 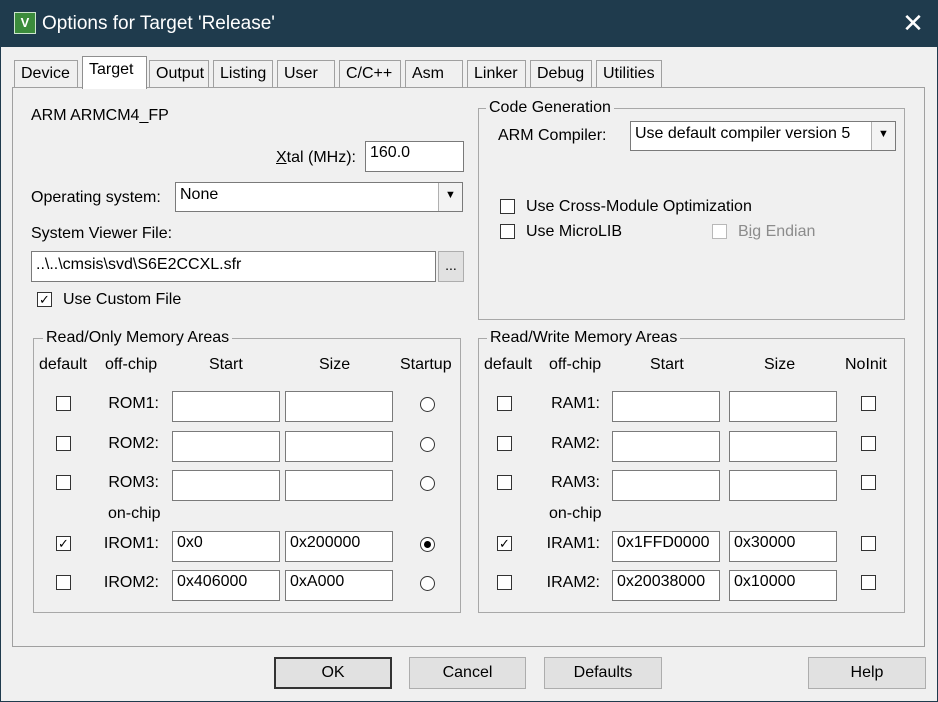 What do you see at coordinates (867, 673) in the screenshot?
I see `help-button: Help` at bounding box center [867, 673].